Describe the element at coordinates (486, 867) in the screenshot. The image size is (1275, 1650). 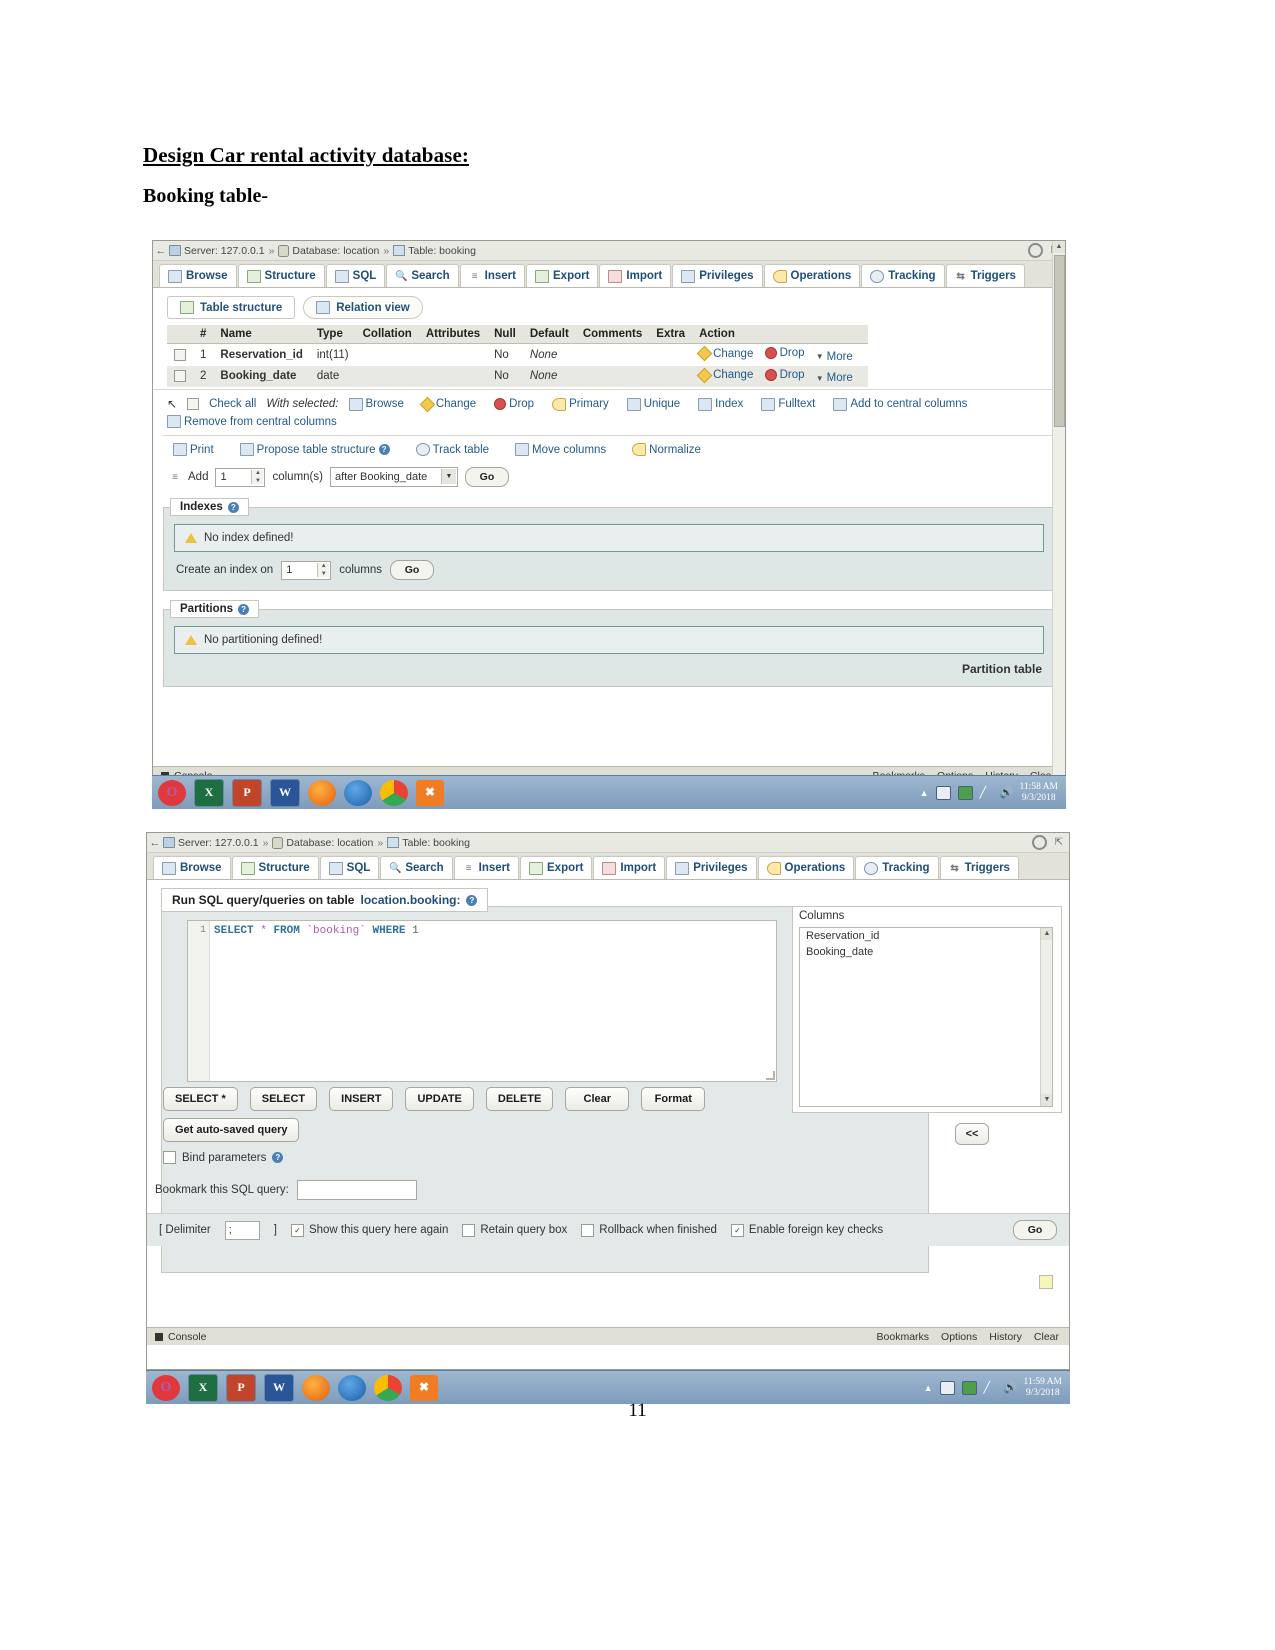
I see `tab-insert: ≡ Insert` at that location.